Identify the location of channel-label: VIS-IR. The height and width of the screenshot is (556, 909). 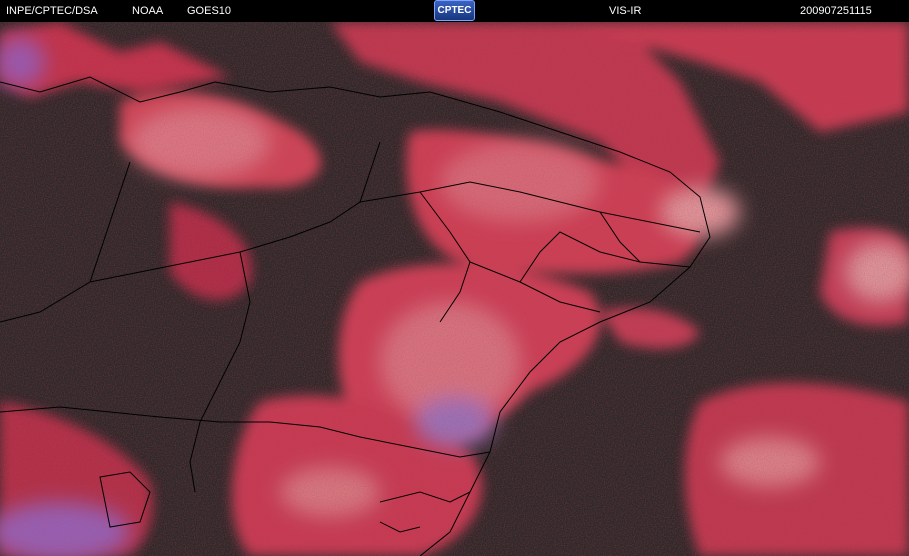
(625, 11).